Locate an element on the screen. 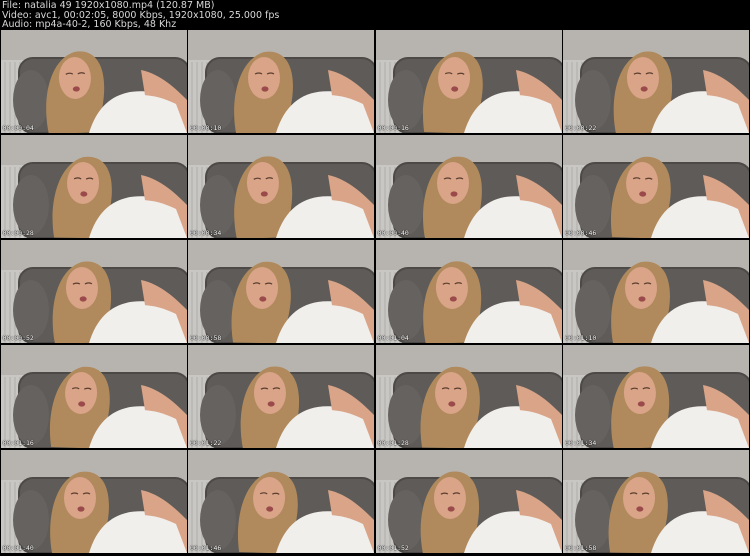 Image resolution: width=750 pixels, height=556 pixels. frame-timestamp: 00:01:10 is located at coordinates (581, 338).